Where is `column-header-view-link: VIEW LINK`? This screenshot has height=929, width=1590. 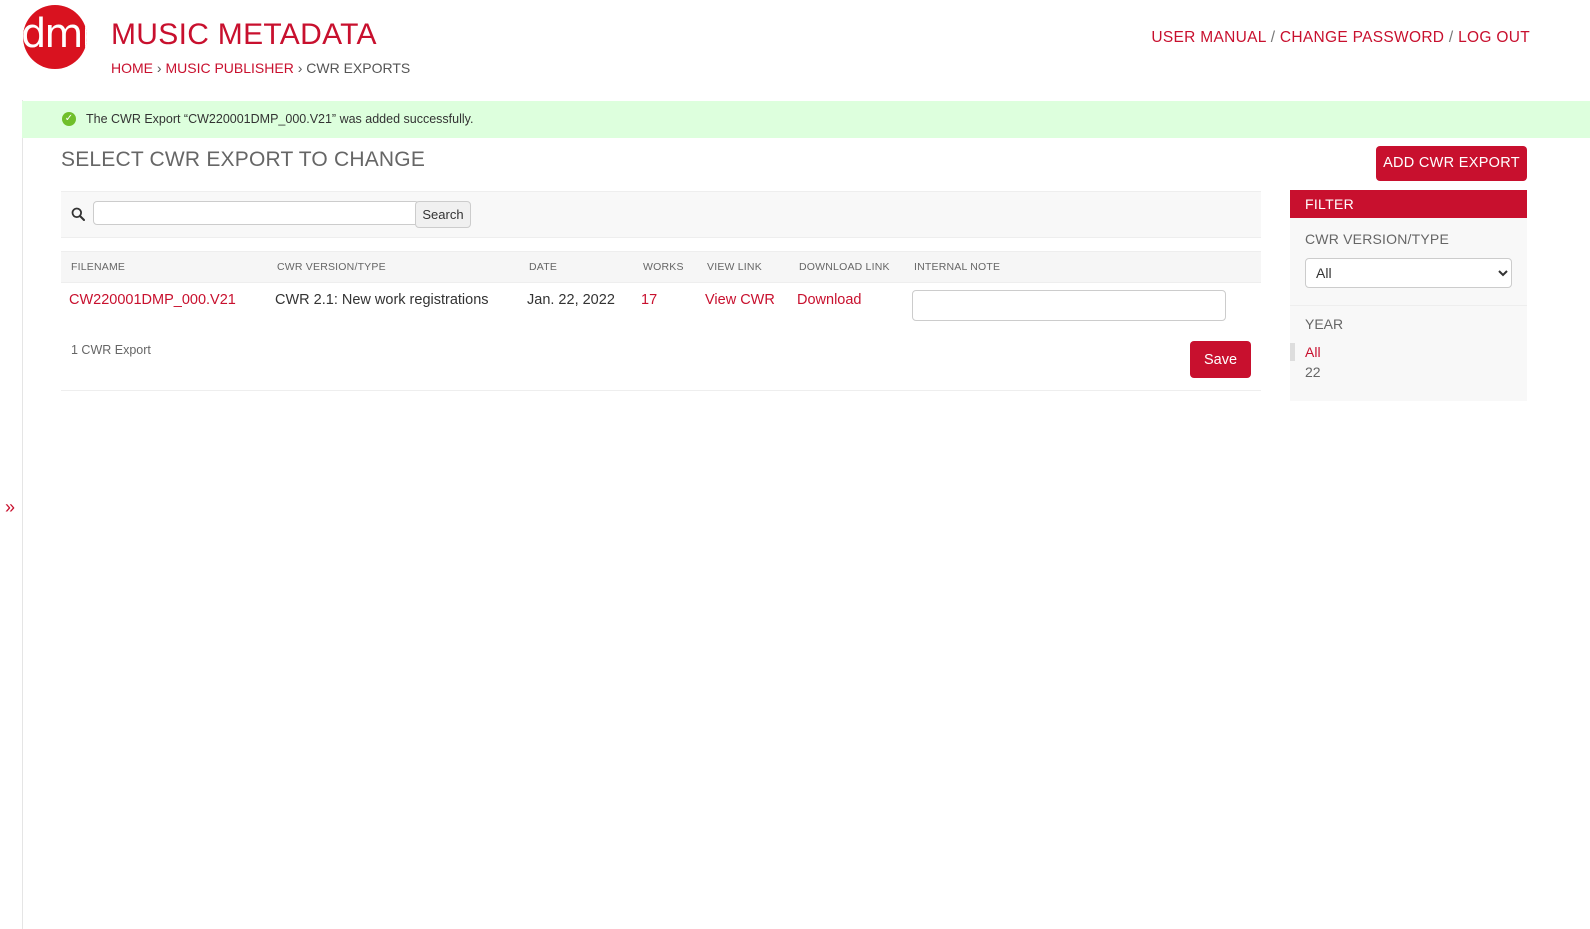
column-header-view-link: VIEW LINK is located at coordinates (743, 267).